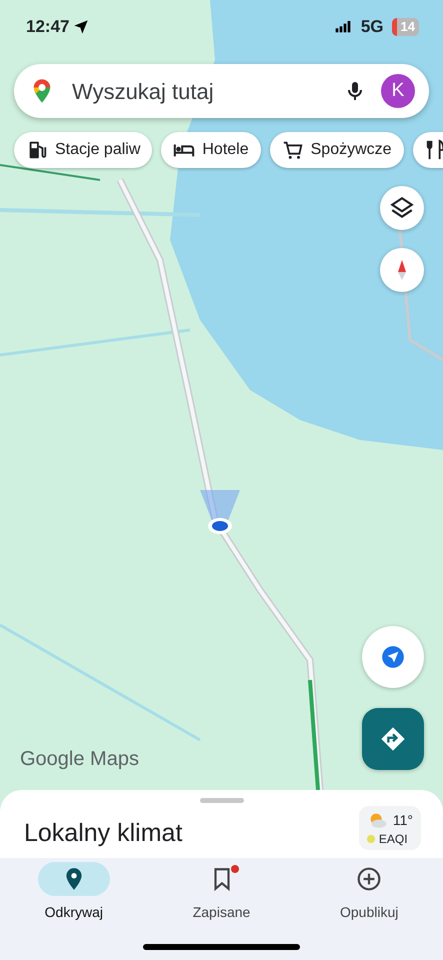 This screenshot has width=443, height=960. Describe the element at coordinates (370, 838) in the screenshot. I see `air-quality-dot` at that location.